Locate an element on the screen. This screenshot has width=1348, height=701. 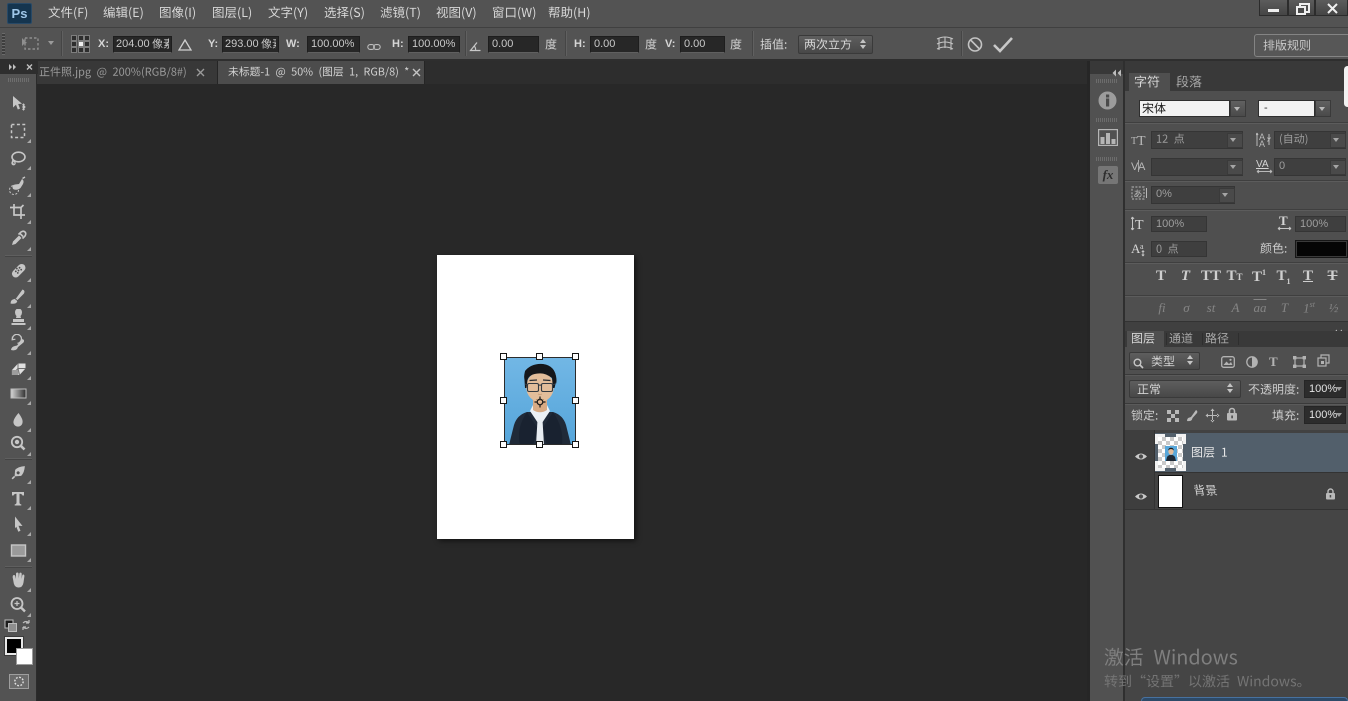
svg-text: a is located at coordinates (1142, 246).